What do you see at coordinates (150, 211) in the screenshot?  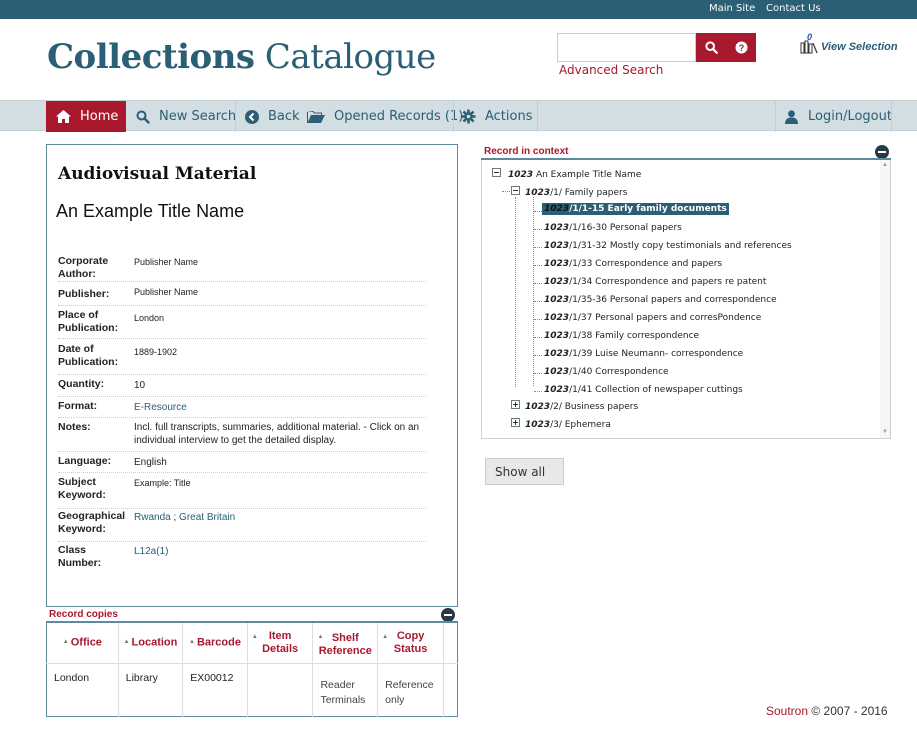 I see `record-title: An Example Title Name` at bounding box center [150, 211].